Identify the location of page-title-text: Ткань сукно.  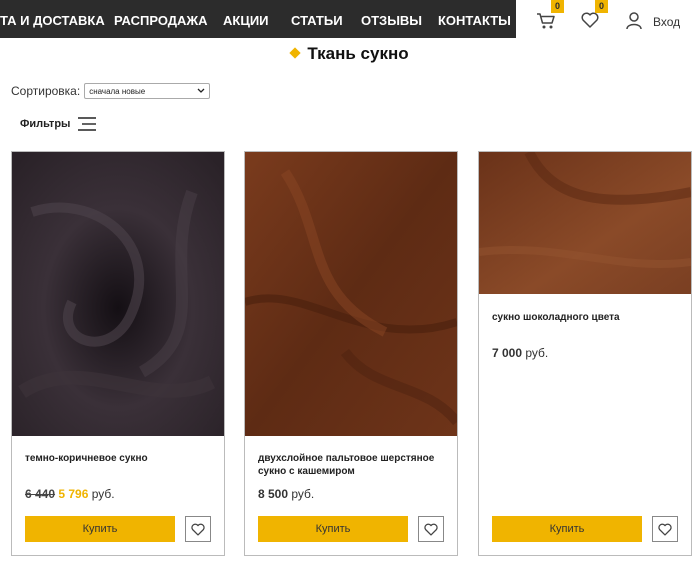
(358, 53).